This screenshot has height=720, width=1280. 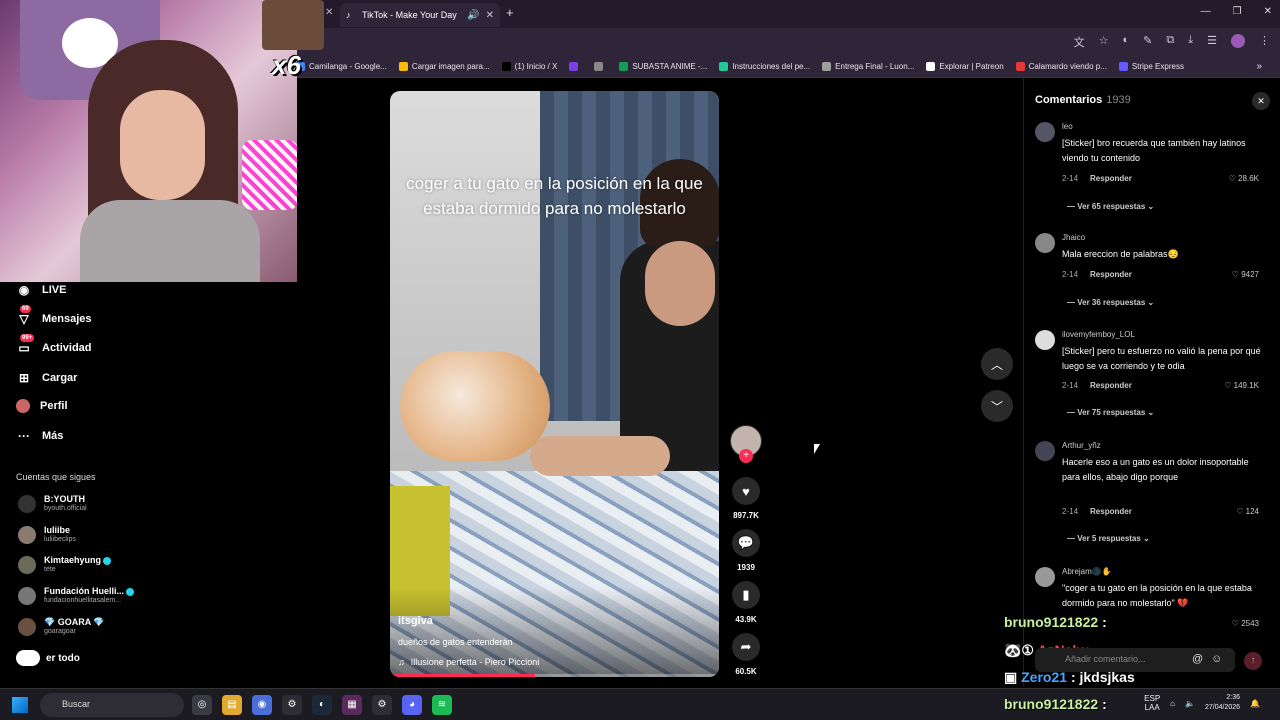 I want to click on comment-like: ♡ 2543, so click(x=1245, y=623).